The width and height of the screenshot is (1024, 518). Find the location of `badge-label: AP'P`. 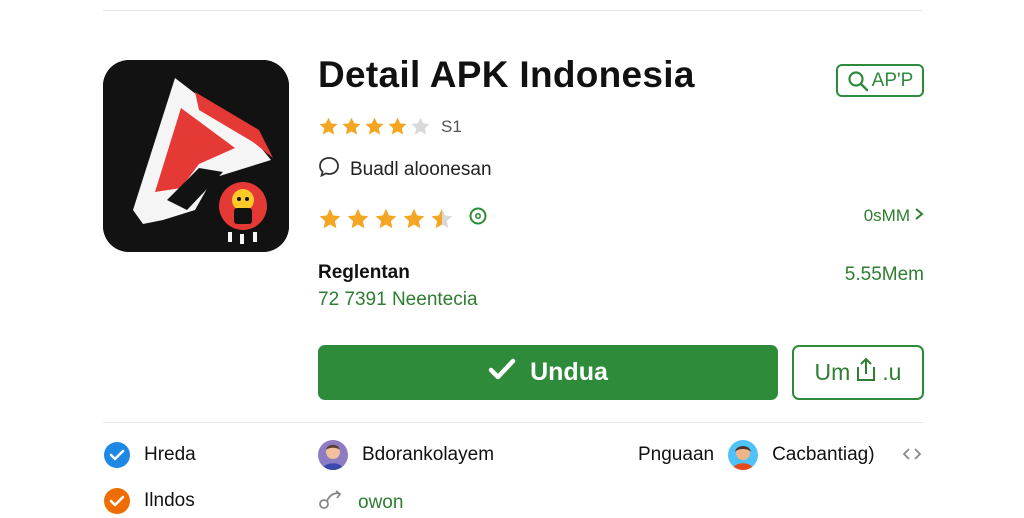

badge-label: AP'P is located at coordinates (892, 80).